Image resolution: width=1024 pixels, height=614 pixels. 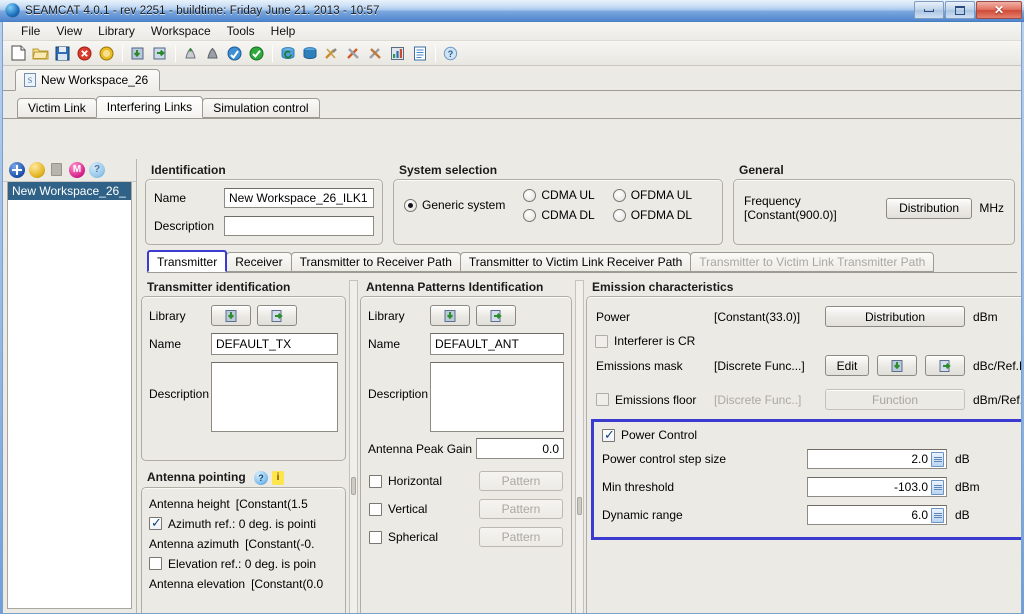 I want to click on tx-description-label: Description, so click(x=179, y=394).